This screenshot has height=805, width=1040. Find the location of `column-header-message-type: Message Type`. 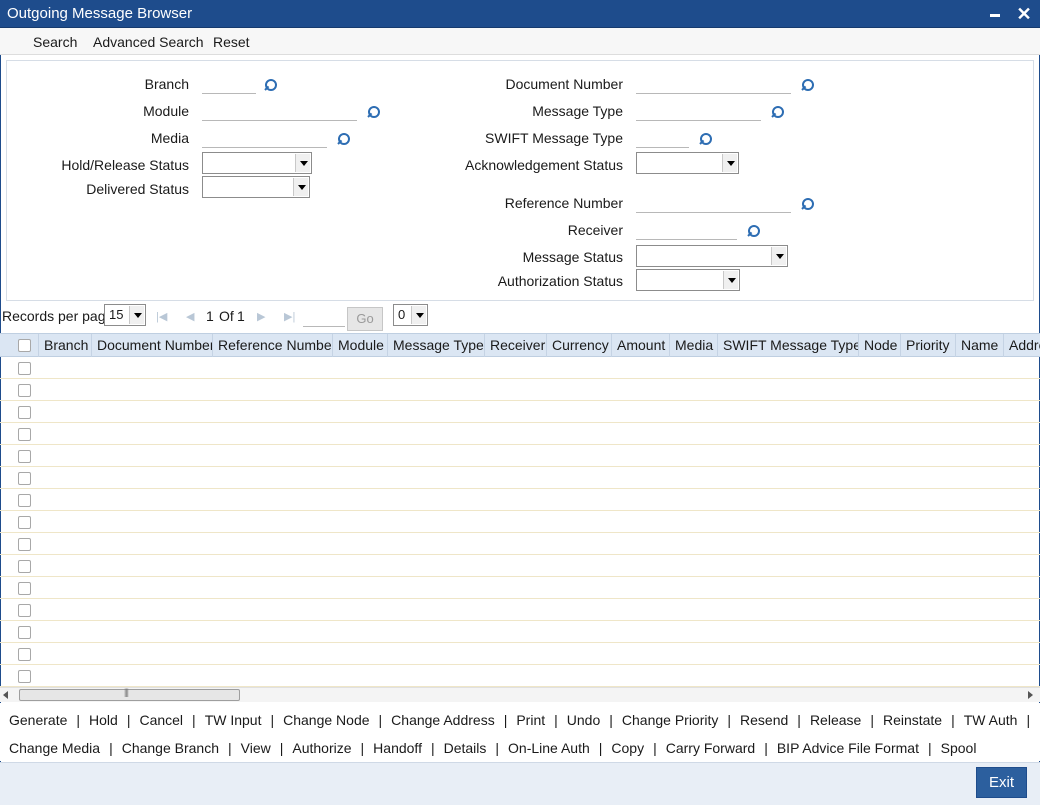

column-header-message-type: Message Type is located at coordinates (436, 345).